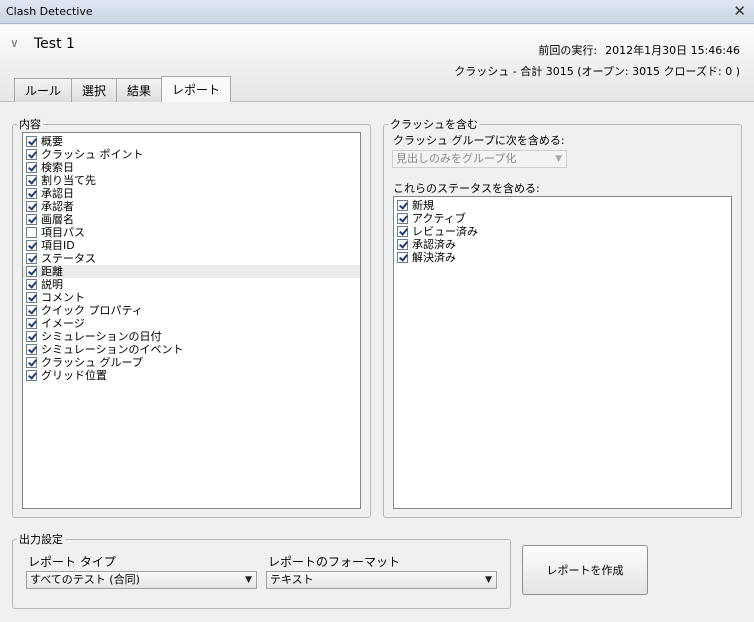  Describe the element at coordinates (52, 141) in the screenshot. I see `list-item-label: 概要` at that location.